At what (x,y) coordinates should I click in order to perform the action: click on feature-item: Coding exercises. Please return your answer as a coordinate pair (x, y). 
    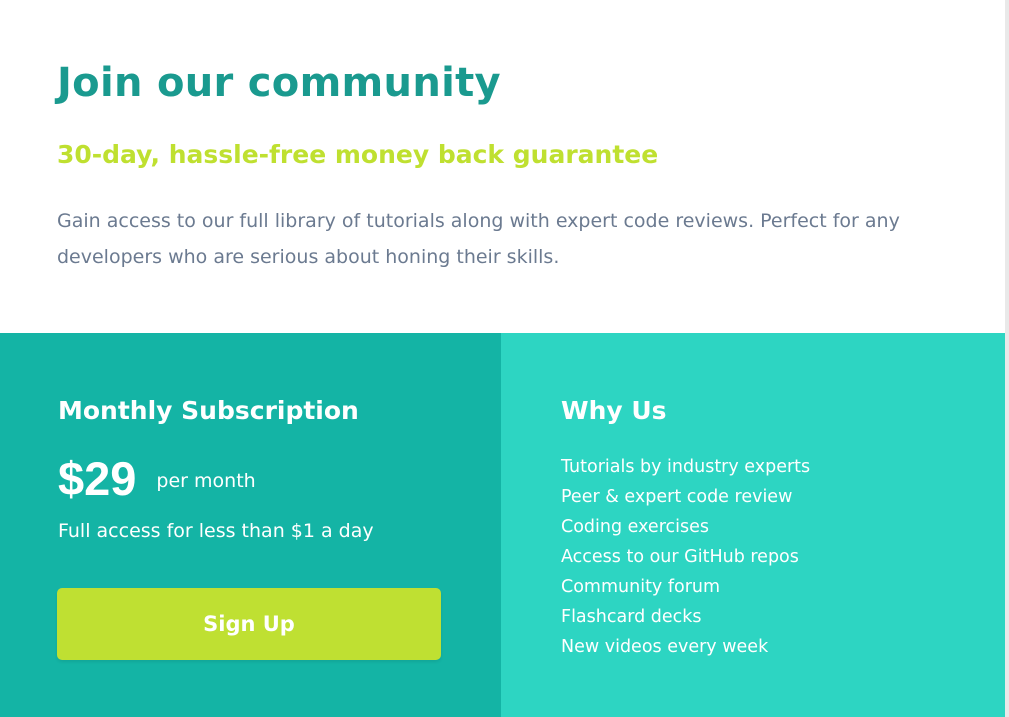
    Looking at the image, I should click on (635, 527).